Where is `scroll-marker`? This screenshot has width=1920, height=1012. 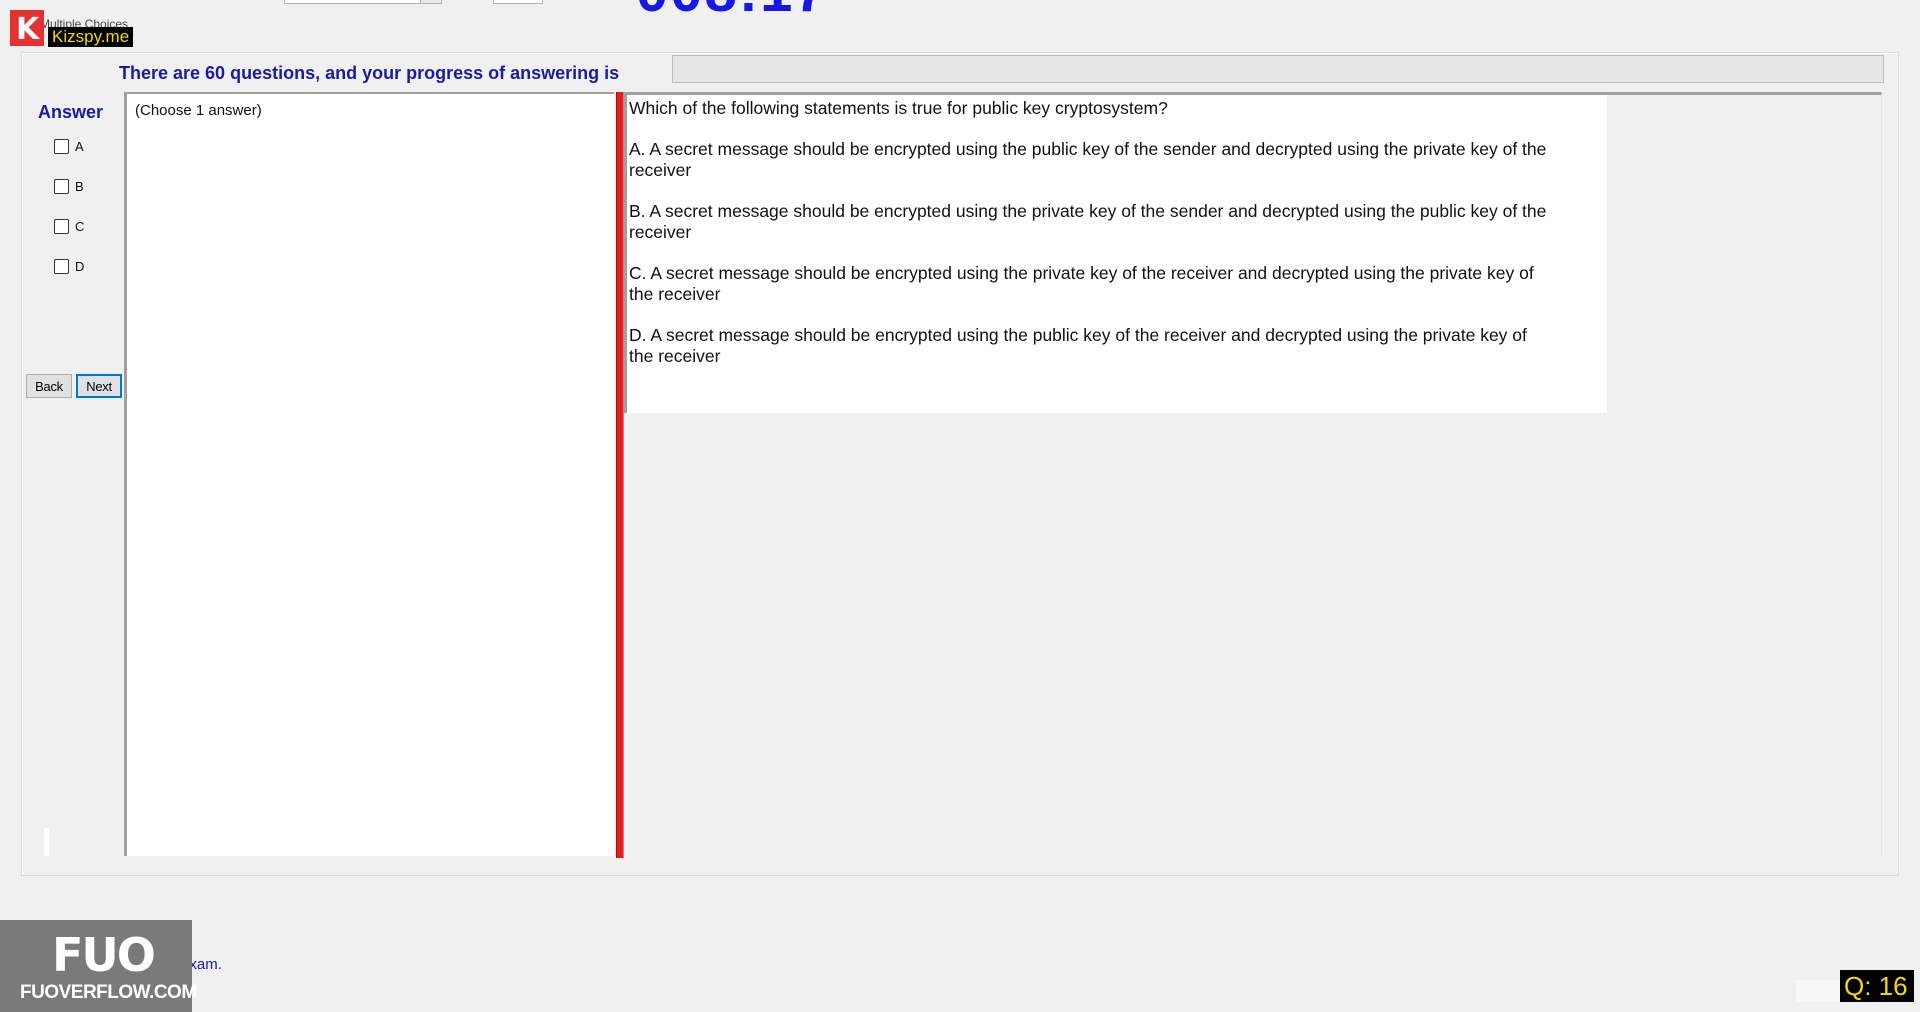 scroll-marker is located at coordinates (46, 842).